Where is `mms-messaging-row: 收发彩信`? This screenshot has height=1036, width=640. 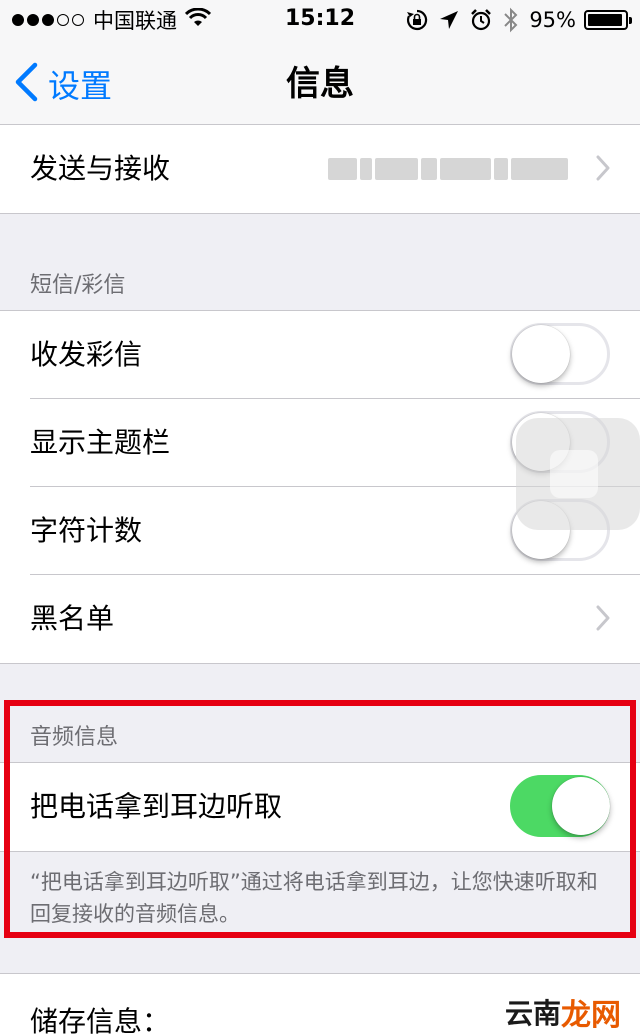
mms-messaging-row: 收发彩信 is located at coordinates (335, 355).